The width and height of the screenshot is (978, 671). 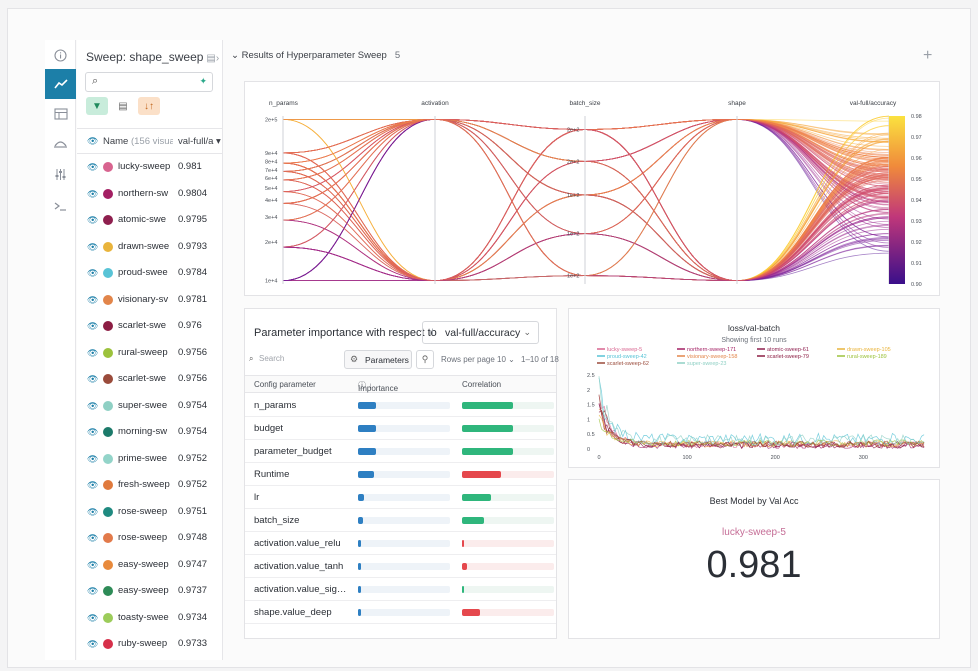 What do you see at coordinates (145, 166) in the screenshot?
I see `run-name: lucky-sweep` at bounding box center [145, 166].